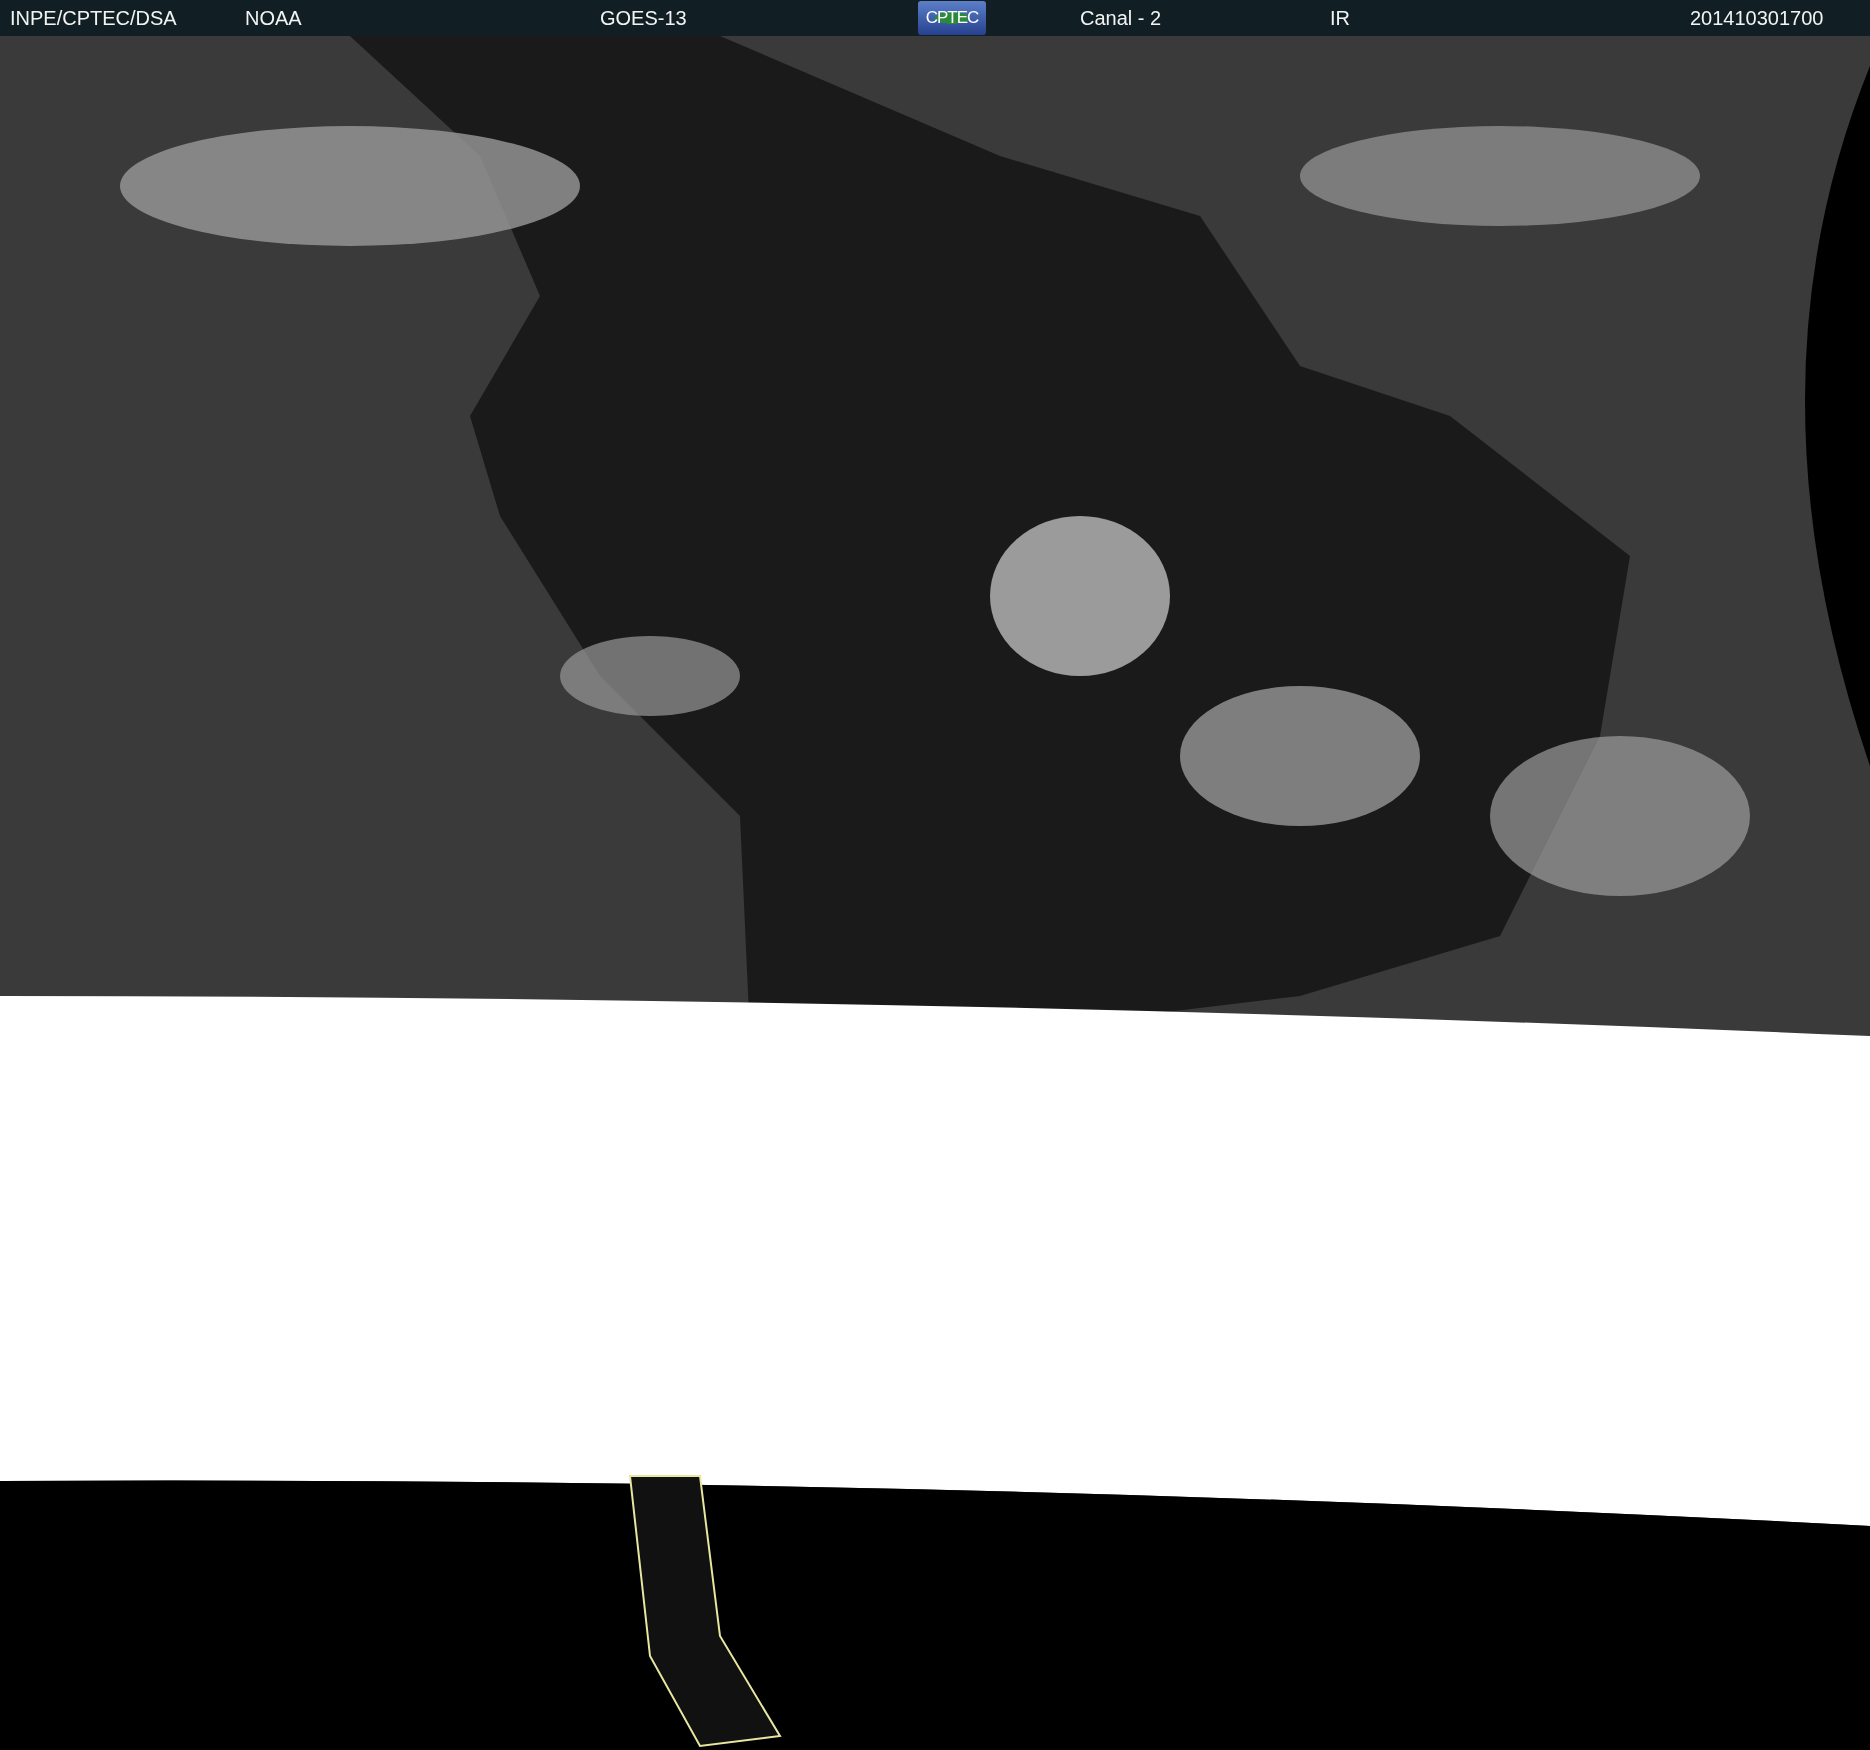 The image size is (1870, 1750). What do you see at coordinates (1121, 18) in the screenshot?
I see `header-label: Canal - 2` at bounding box center [1121, 18].